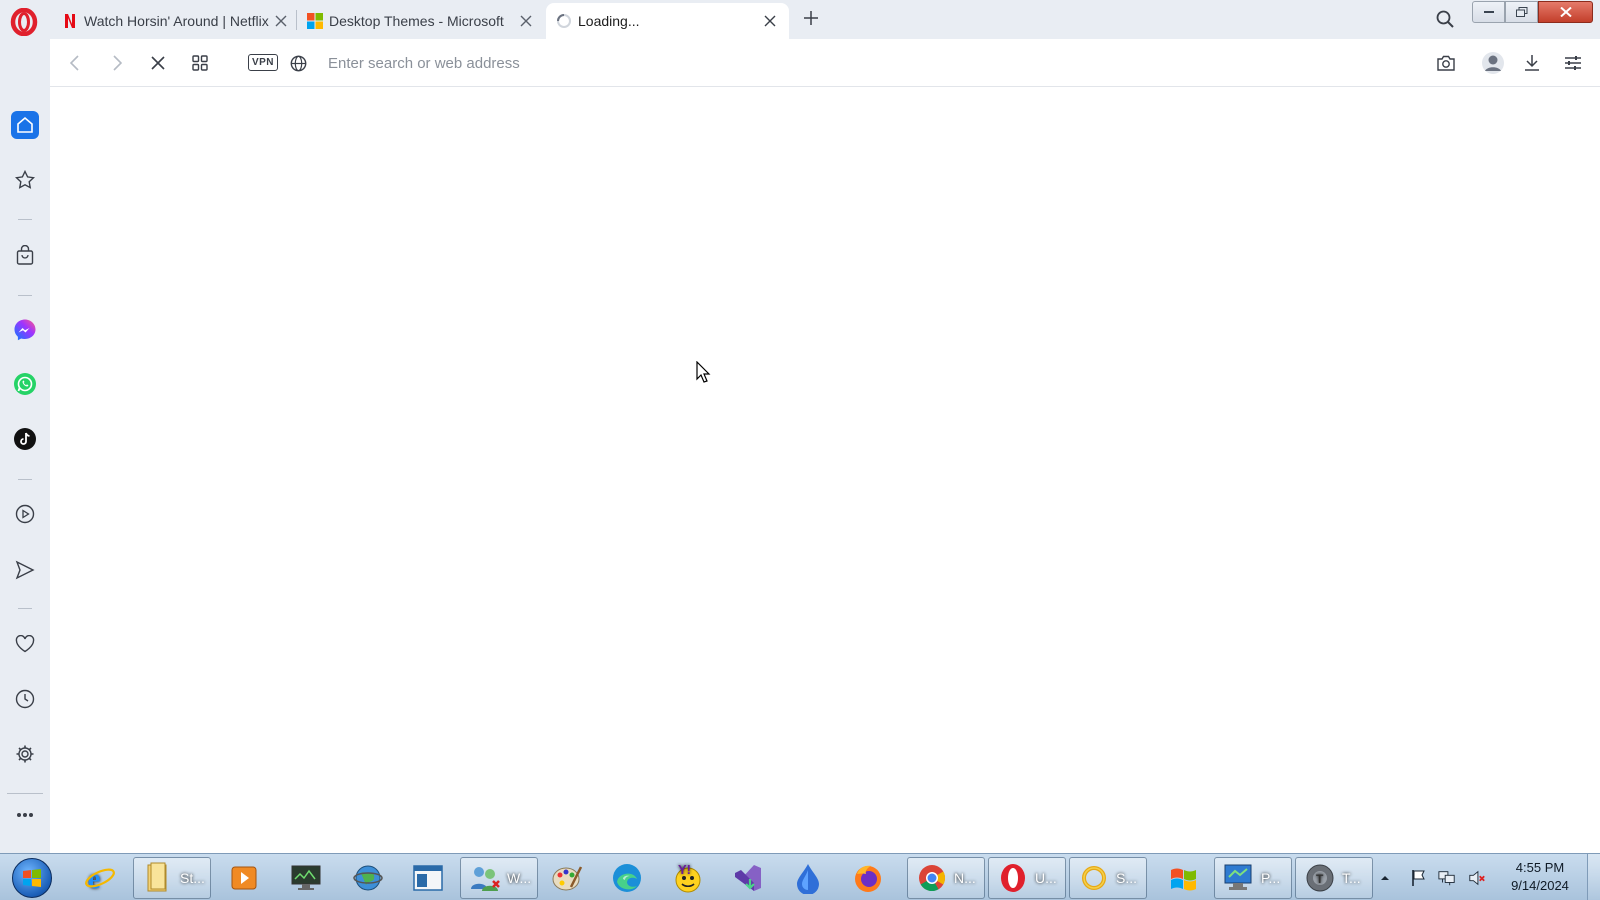  What do you see at coordinates (158, 878) in the screenshot?
I see `folder-icon` at bounding box center [158, 878].